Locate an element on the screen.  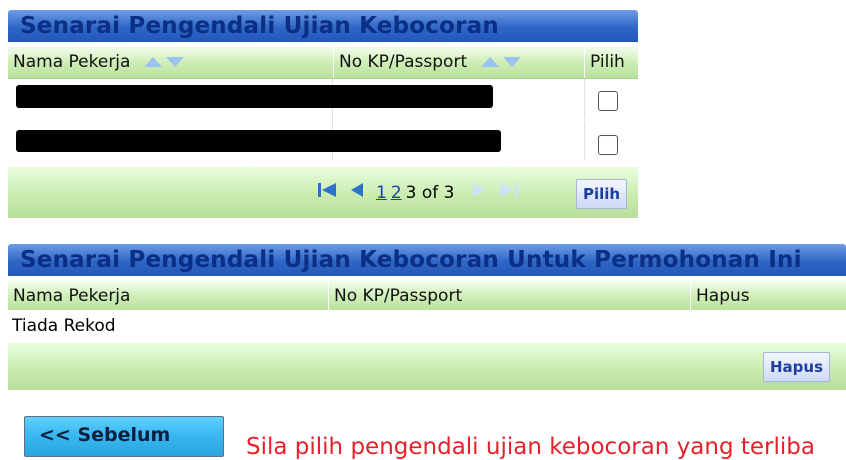
panel2-header-row: Nama Pekerja No KP/Passport Hapus is located at coordinates (427, 296).